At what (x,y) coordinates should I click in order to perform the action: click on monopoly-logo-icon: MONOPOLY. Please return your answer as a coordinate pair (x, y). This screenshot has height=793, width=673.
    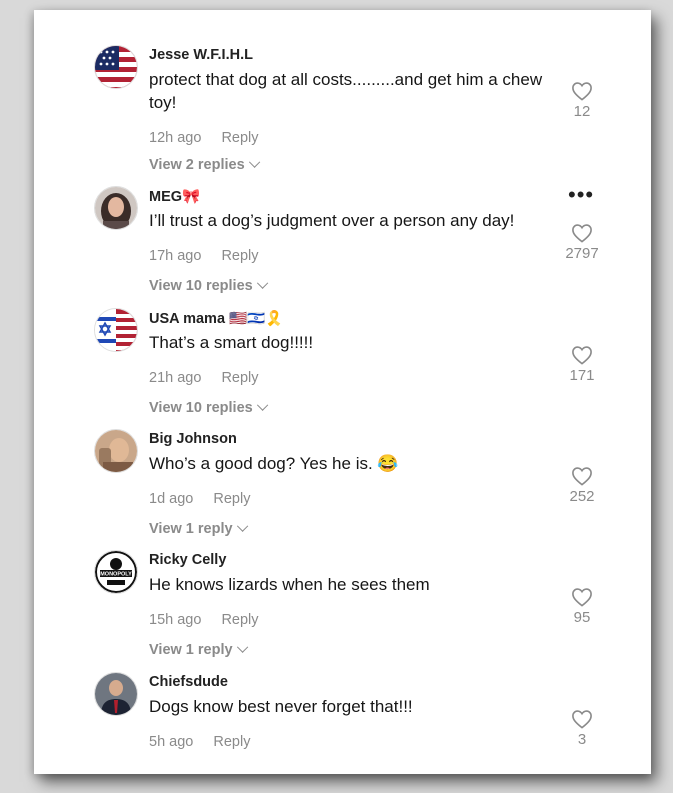
    Looking at the image, I should click on (116, 572).